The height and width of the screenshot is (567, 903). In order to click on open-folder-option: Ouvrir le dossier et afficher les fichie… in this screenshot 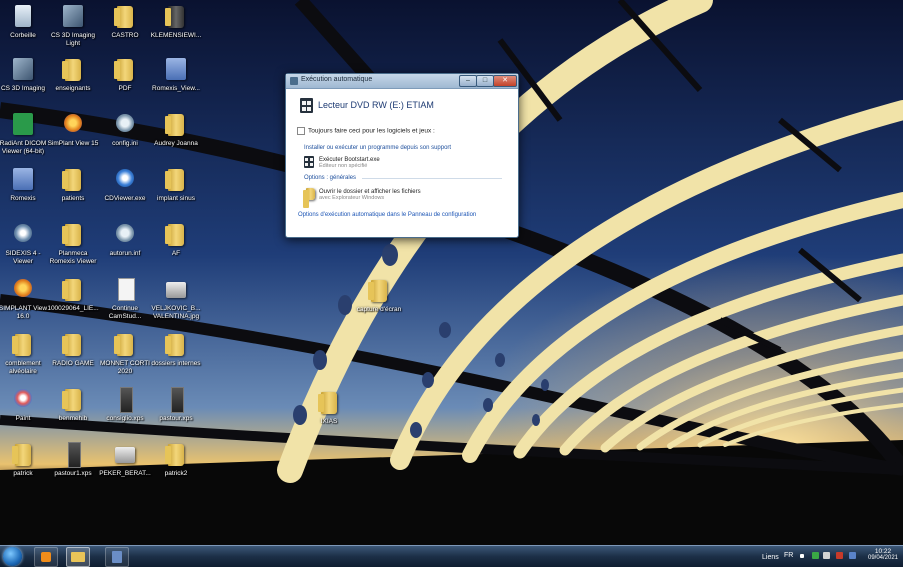, I will do `click(400, 197)`.